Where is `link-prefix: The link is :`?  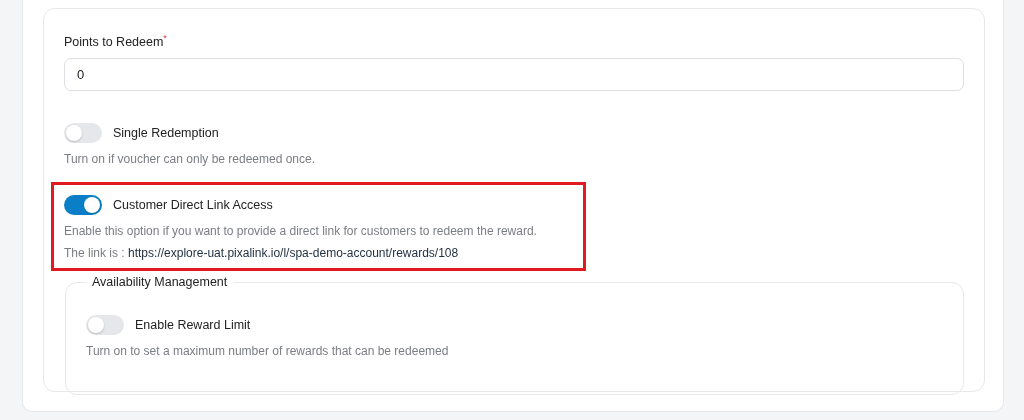 link-prefix: The link is : is located at coordinates (95, 253).